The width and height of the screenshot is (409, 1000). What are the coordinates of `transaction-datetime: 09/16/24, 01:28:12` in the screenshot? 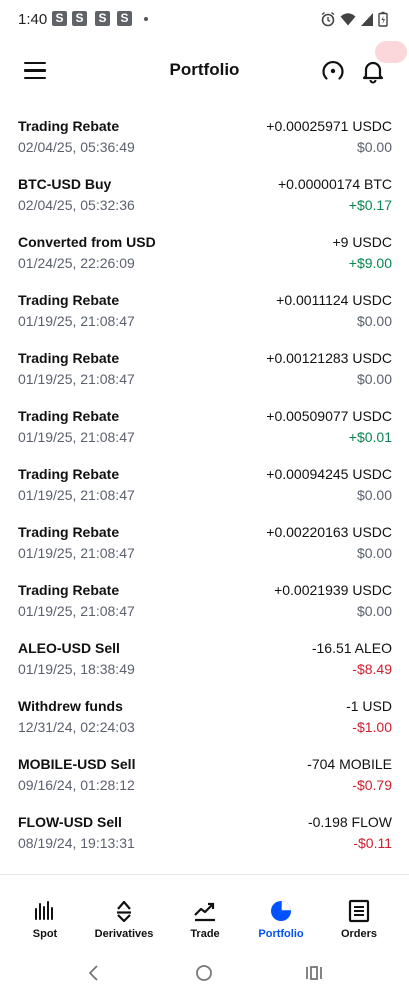 It's located at (76, 785).